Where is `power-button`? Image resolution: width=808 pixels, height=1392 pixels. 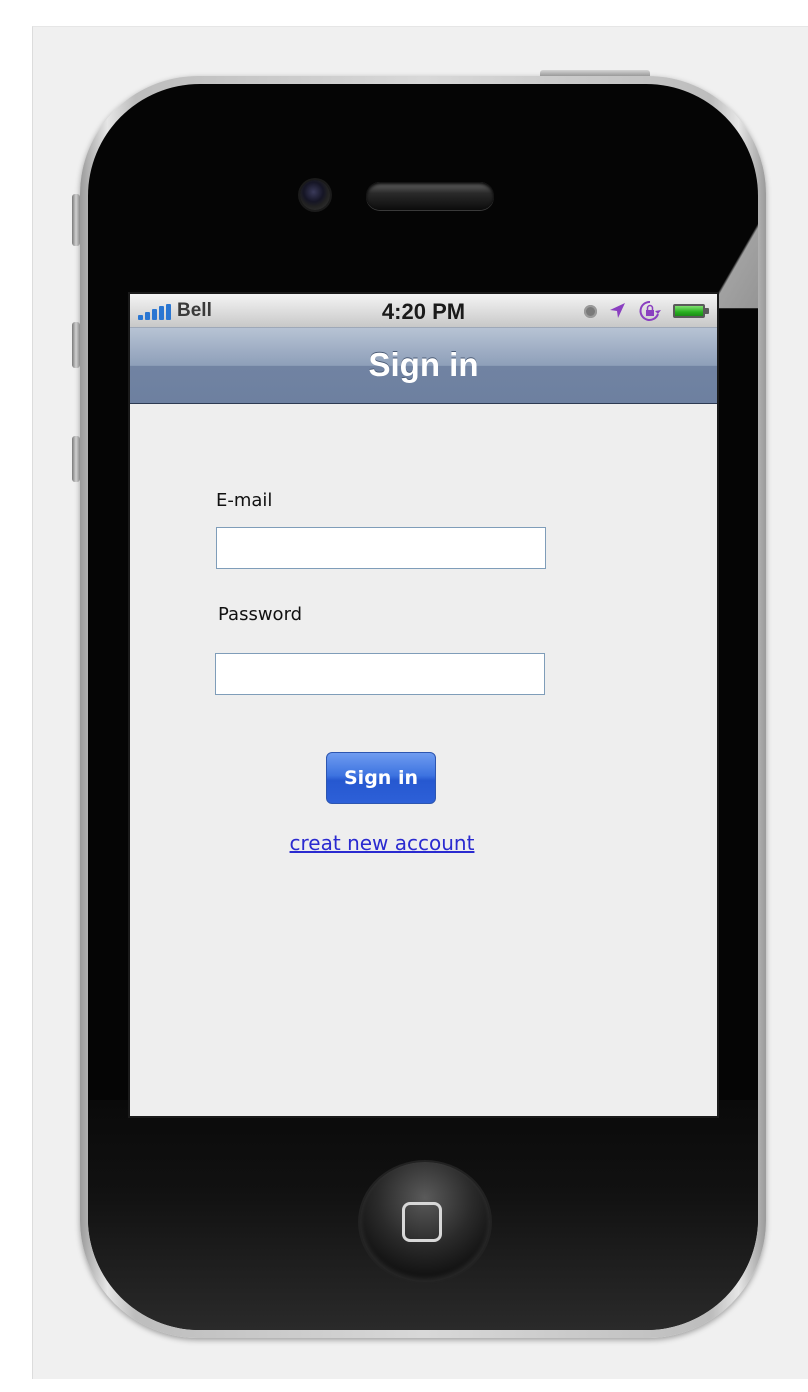
power-button is located at coordinates (595, 73).